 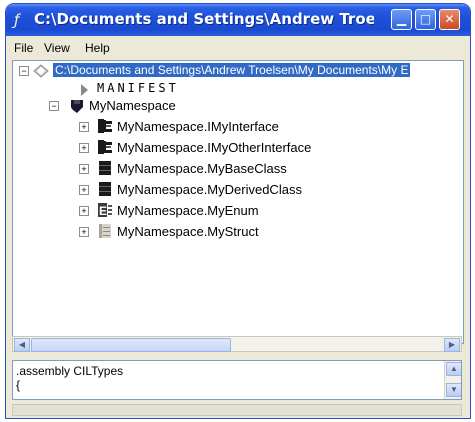 I want to click on maximize-button: □, so click(x=425, y=19).